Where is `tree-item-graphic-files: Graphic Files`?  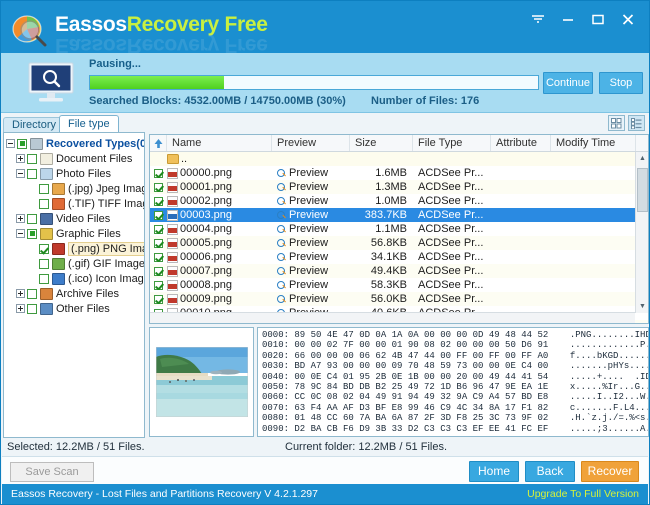 tree-item-graphic-files: Graphic Files is located at coordinates (75, 233).